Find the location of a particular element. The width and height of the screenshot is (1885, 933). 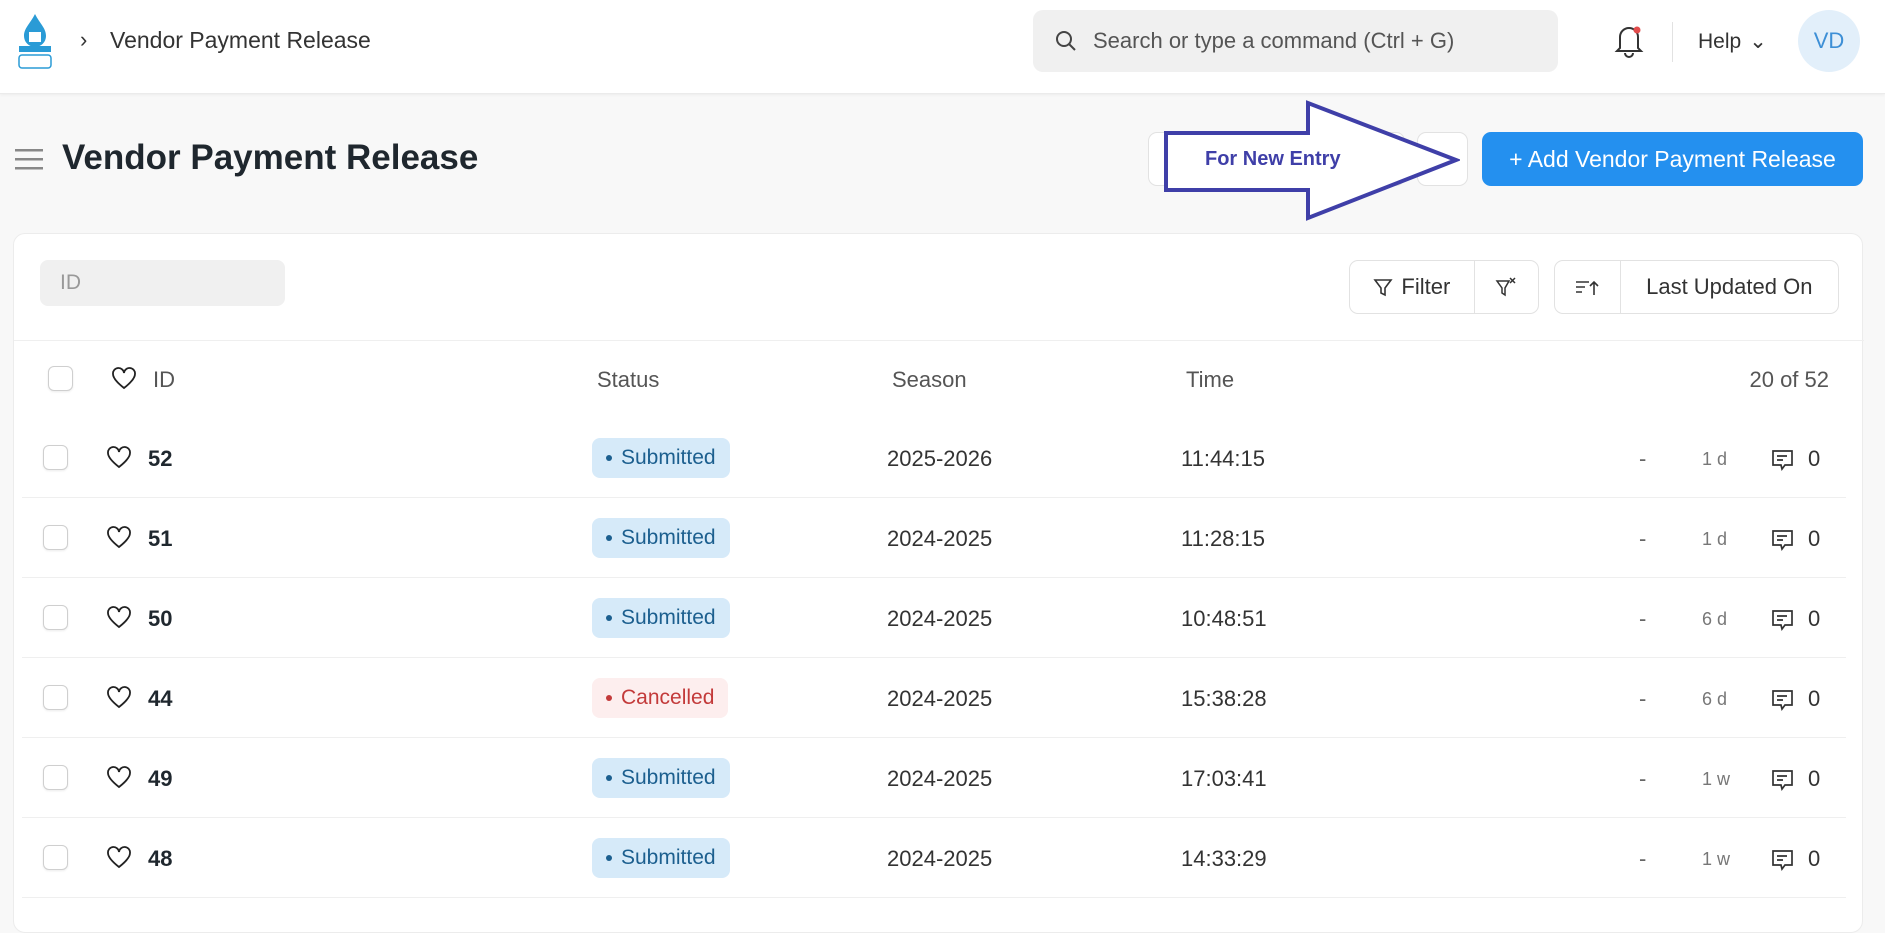

row-modified-age: 1 d is located at coordinates (1715, 459).